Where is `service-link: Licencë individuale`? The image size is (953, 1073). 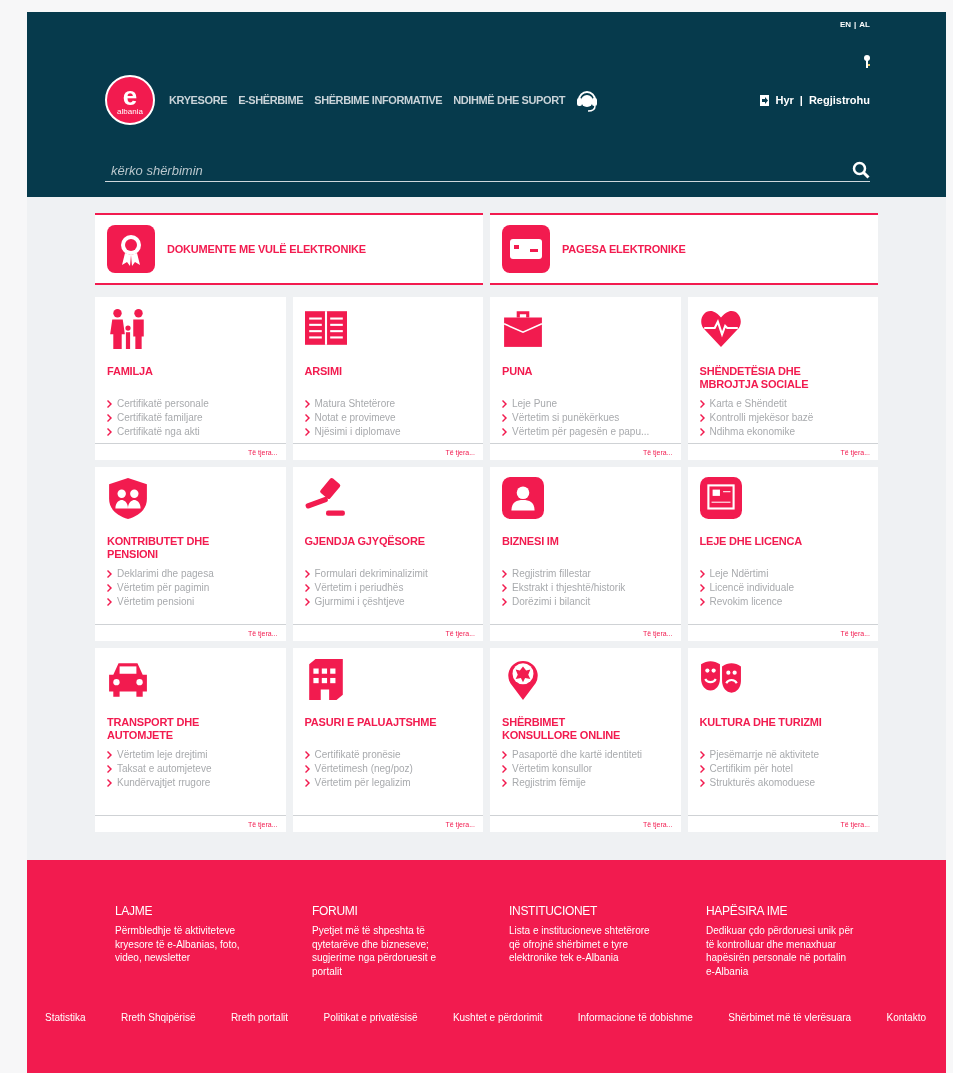
service-link: Licencë individuale is located at coordinates (751, 588).